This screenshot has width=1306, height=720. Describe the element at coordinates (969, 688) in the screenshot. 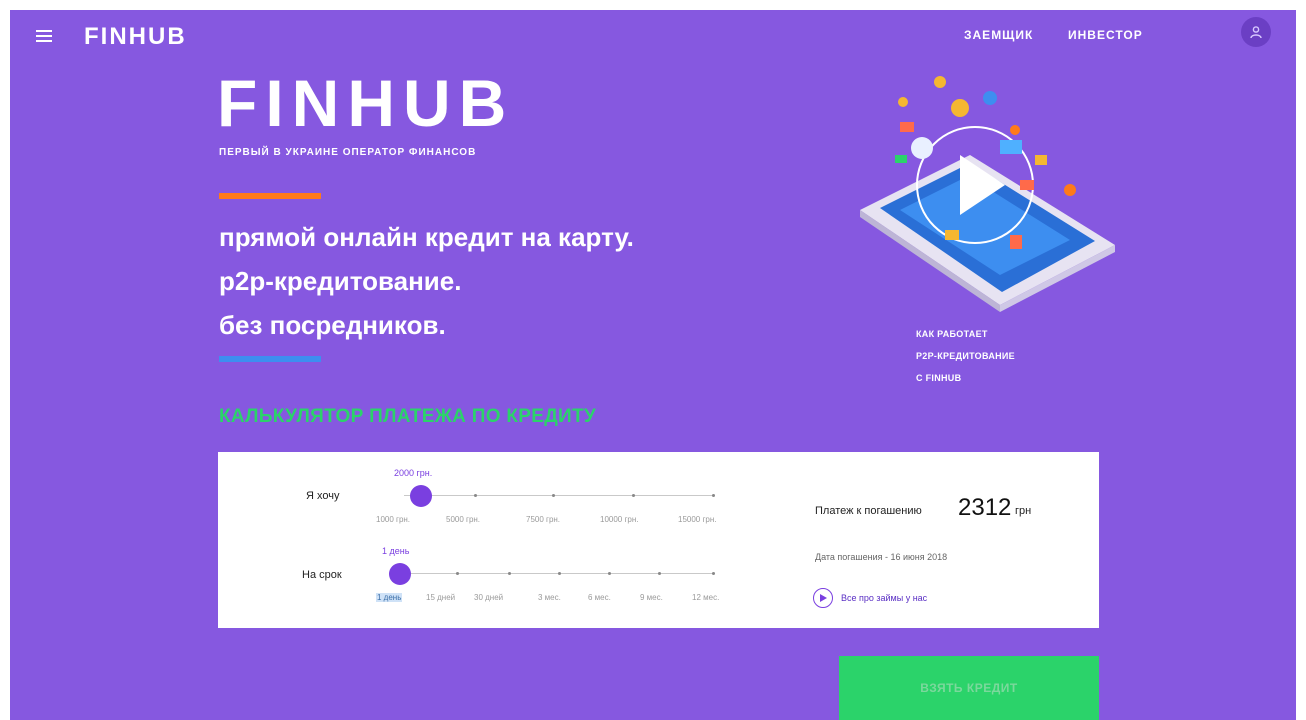

I see `take-credit-button: ВЗЯТЬ КРЕДИТ` at that location.